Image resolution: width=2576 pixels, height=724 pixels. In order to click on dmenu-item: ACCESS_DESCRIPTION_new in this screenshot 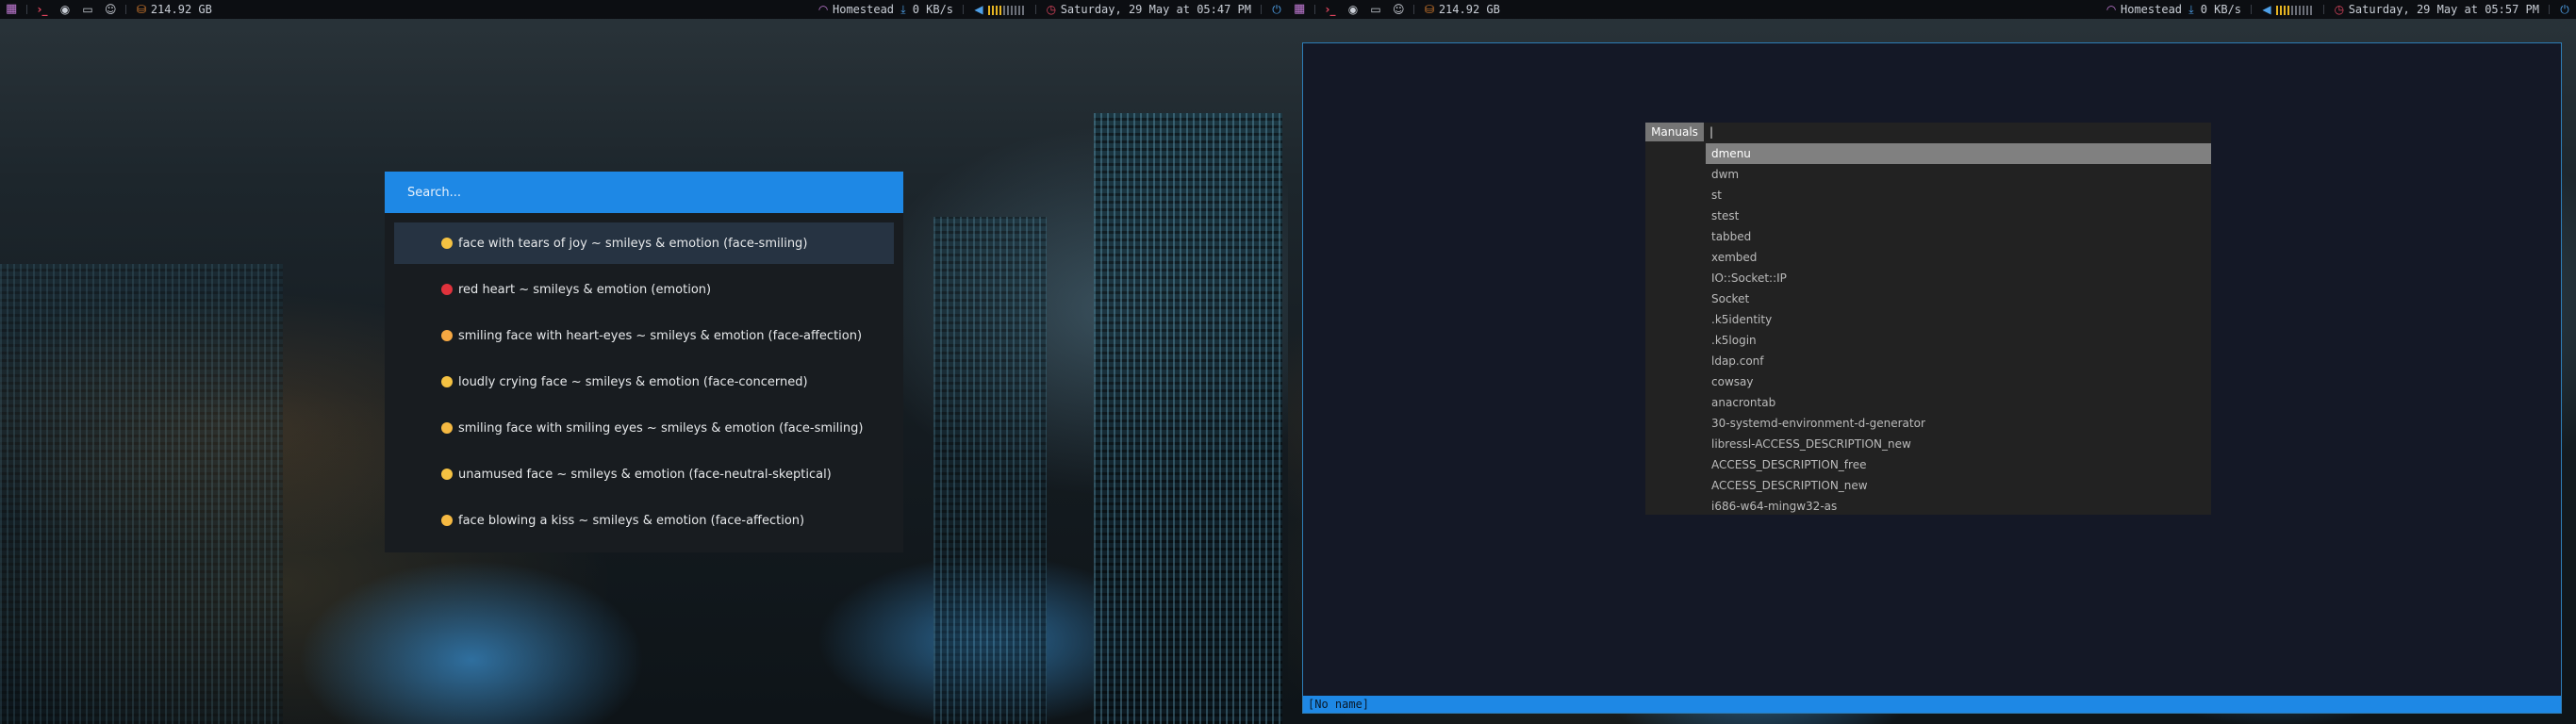, I will do `click(1958, 486)`.